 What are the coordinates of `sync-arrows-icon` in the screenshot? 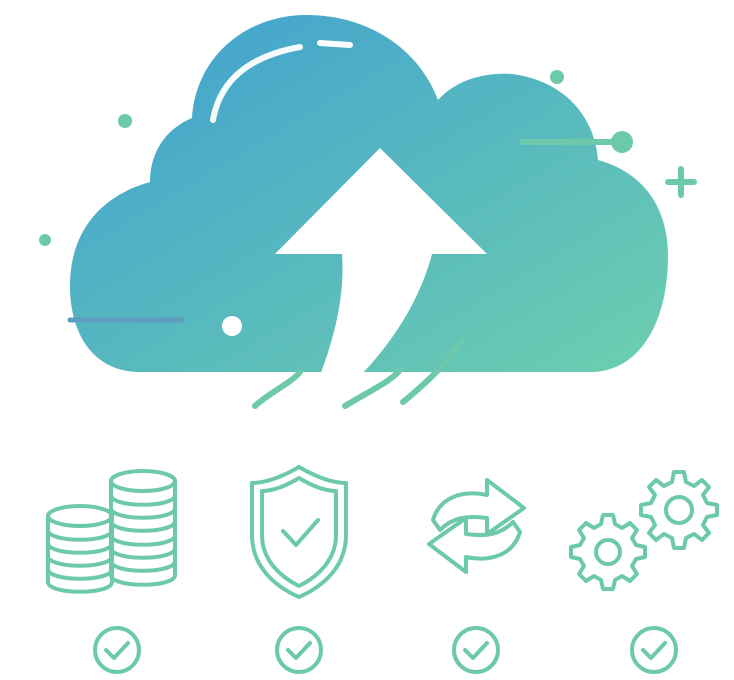 It's located at (476, 526).